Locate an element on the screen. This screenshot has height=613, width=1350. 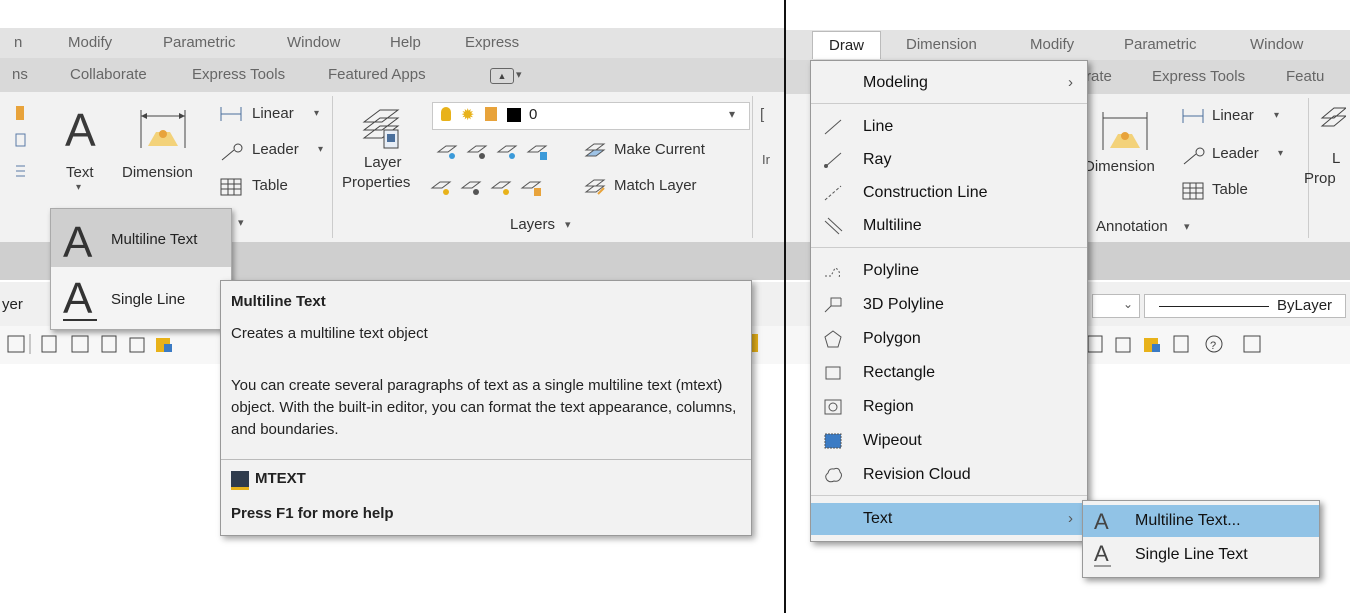
make-current-button: Make Current is located at coordinates (664, 152).